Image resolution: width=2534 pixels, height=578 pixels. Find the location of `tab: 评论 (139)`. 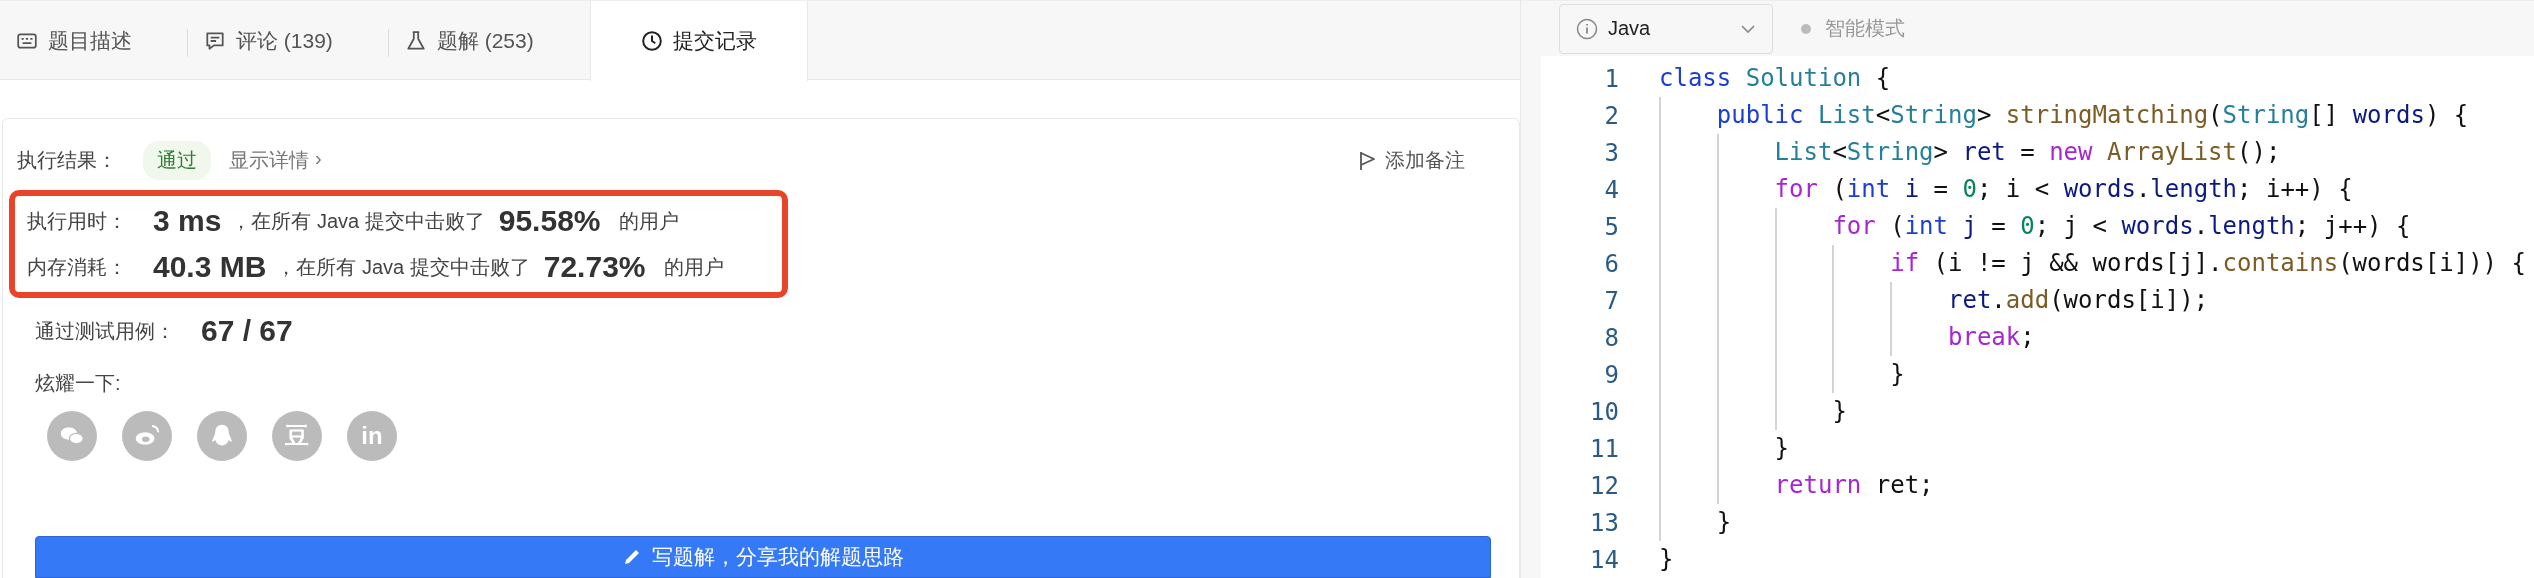

tab: 评论 (139) is located at coordinates (288, 40).